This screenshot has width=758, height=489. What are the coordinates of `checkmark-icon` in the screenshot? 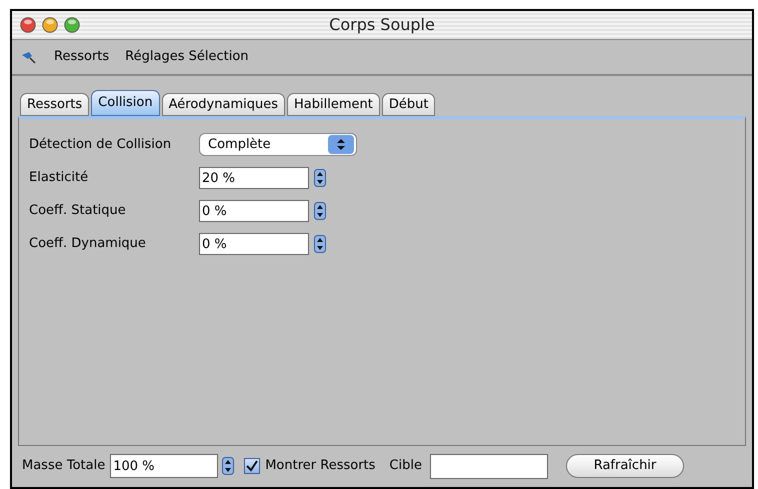 It's located at (252, 466).